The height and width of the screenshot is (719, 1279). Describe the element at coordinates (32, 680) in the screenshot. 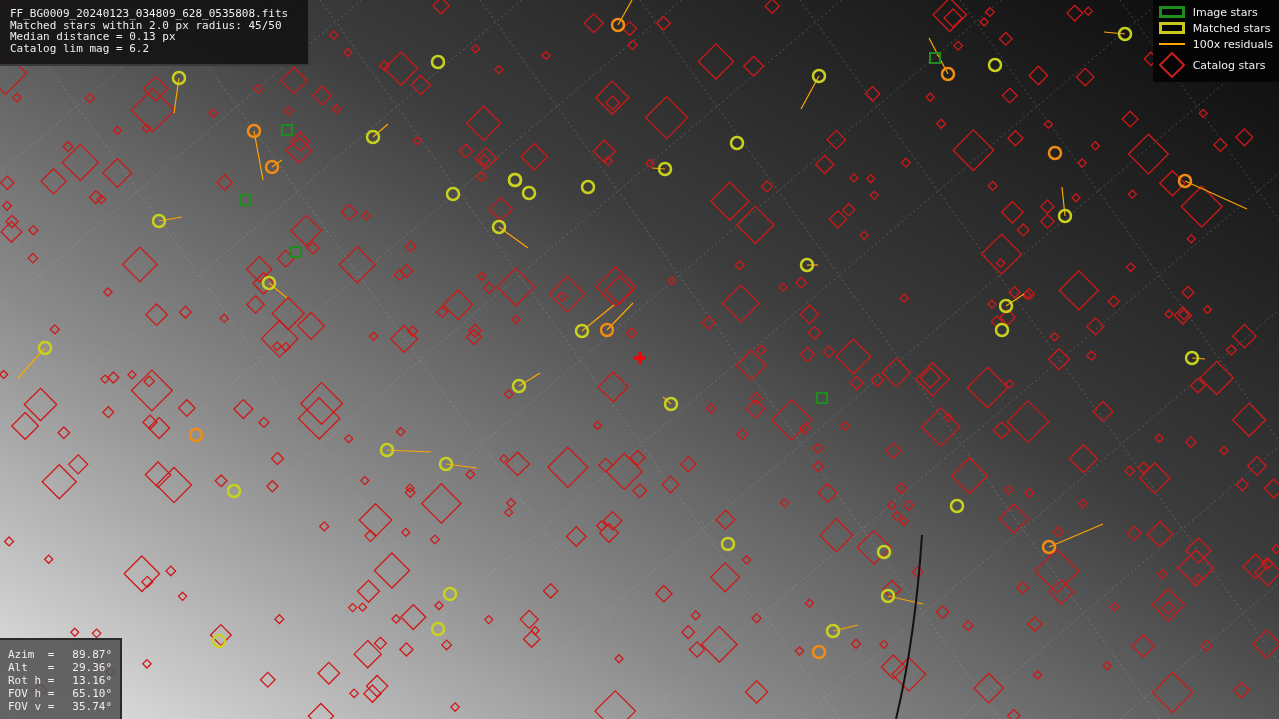

I see `parameter-label: Rot h =` at that location.